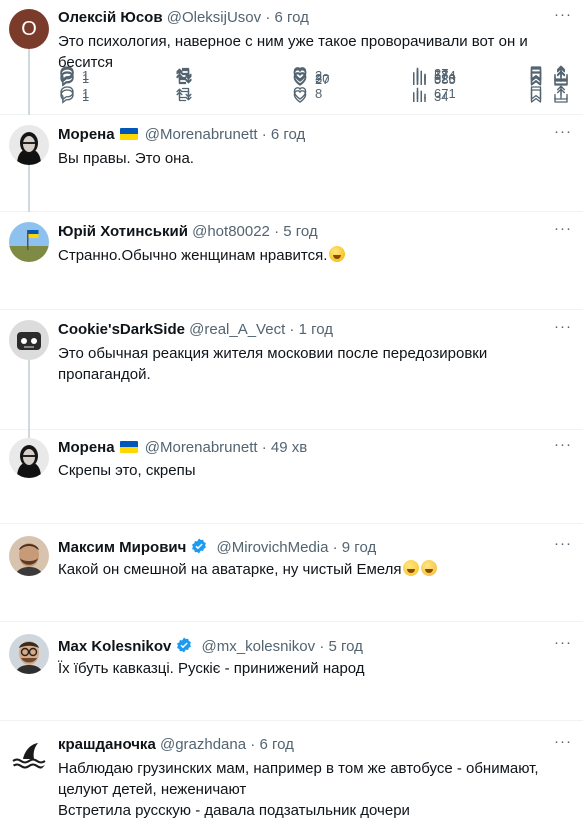 The width and height of the screenshot is (583, 821). Describe the element at coordinates (429, 568) in the screenshot. I see `hand-over-mouth-emoji` at that location.